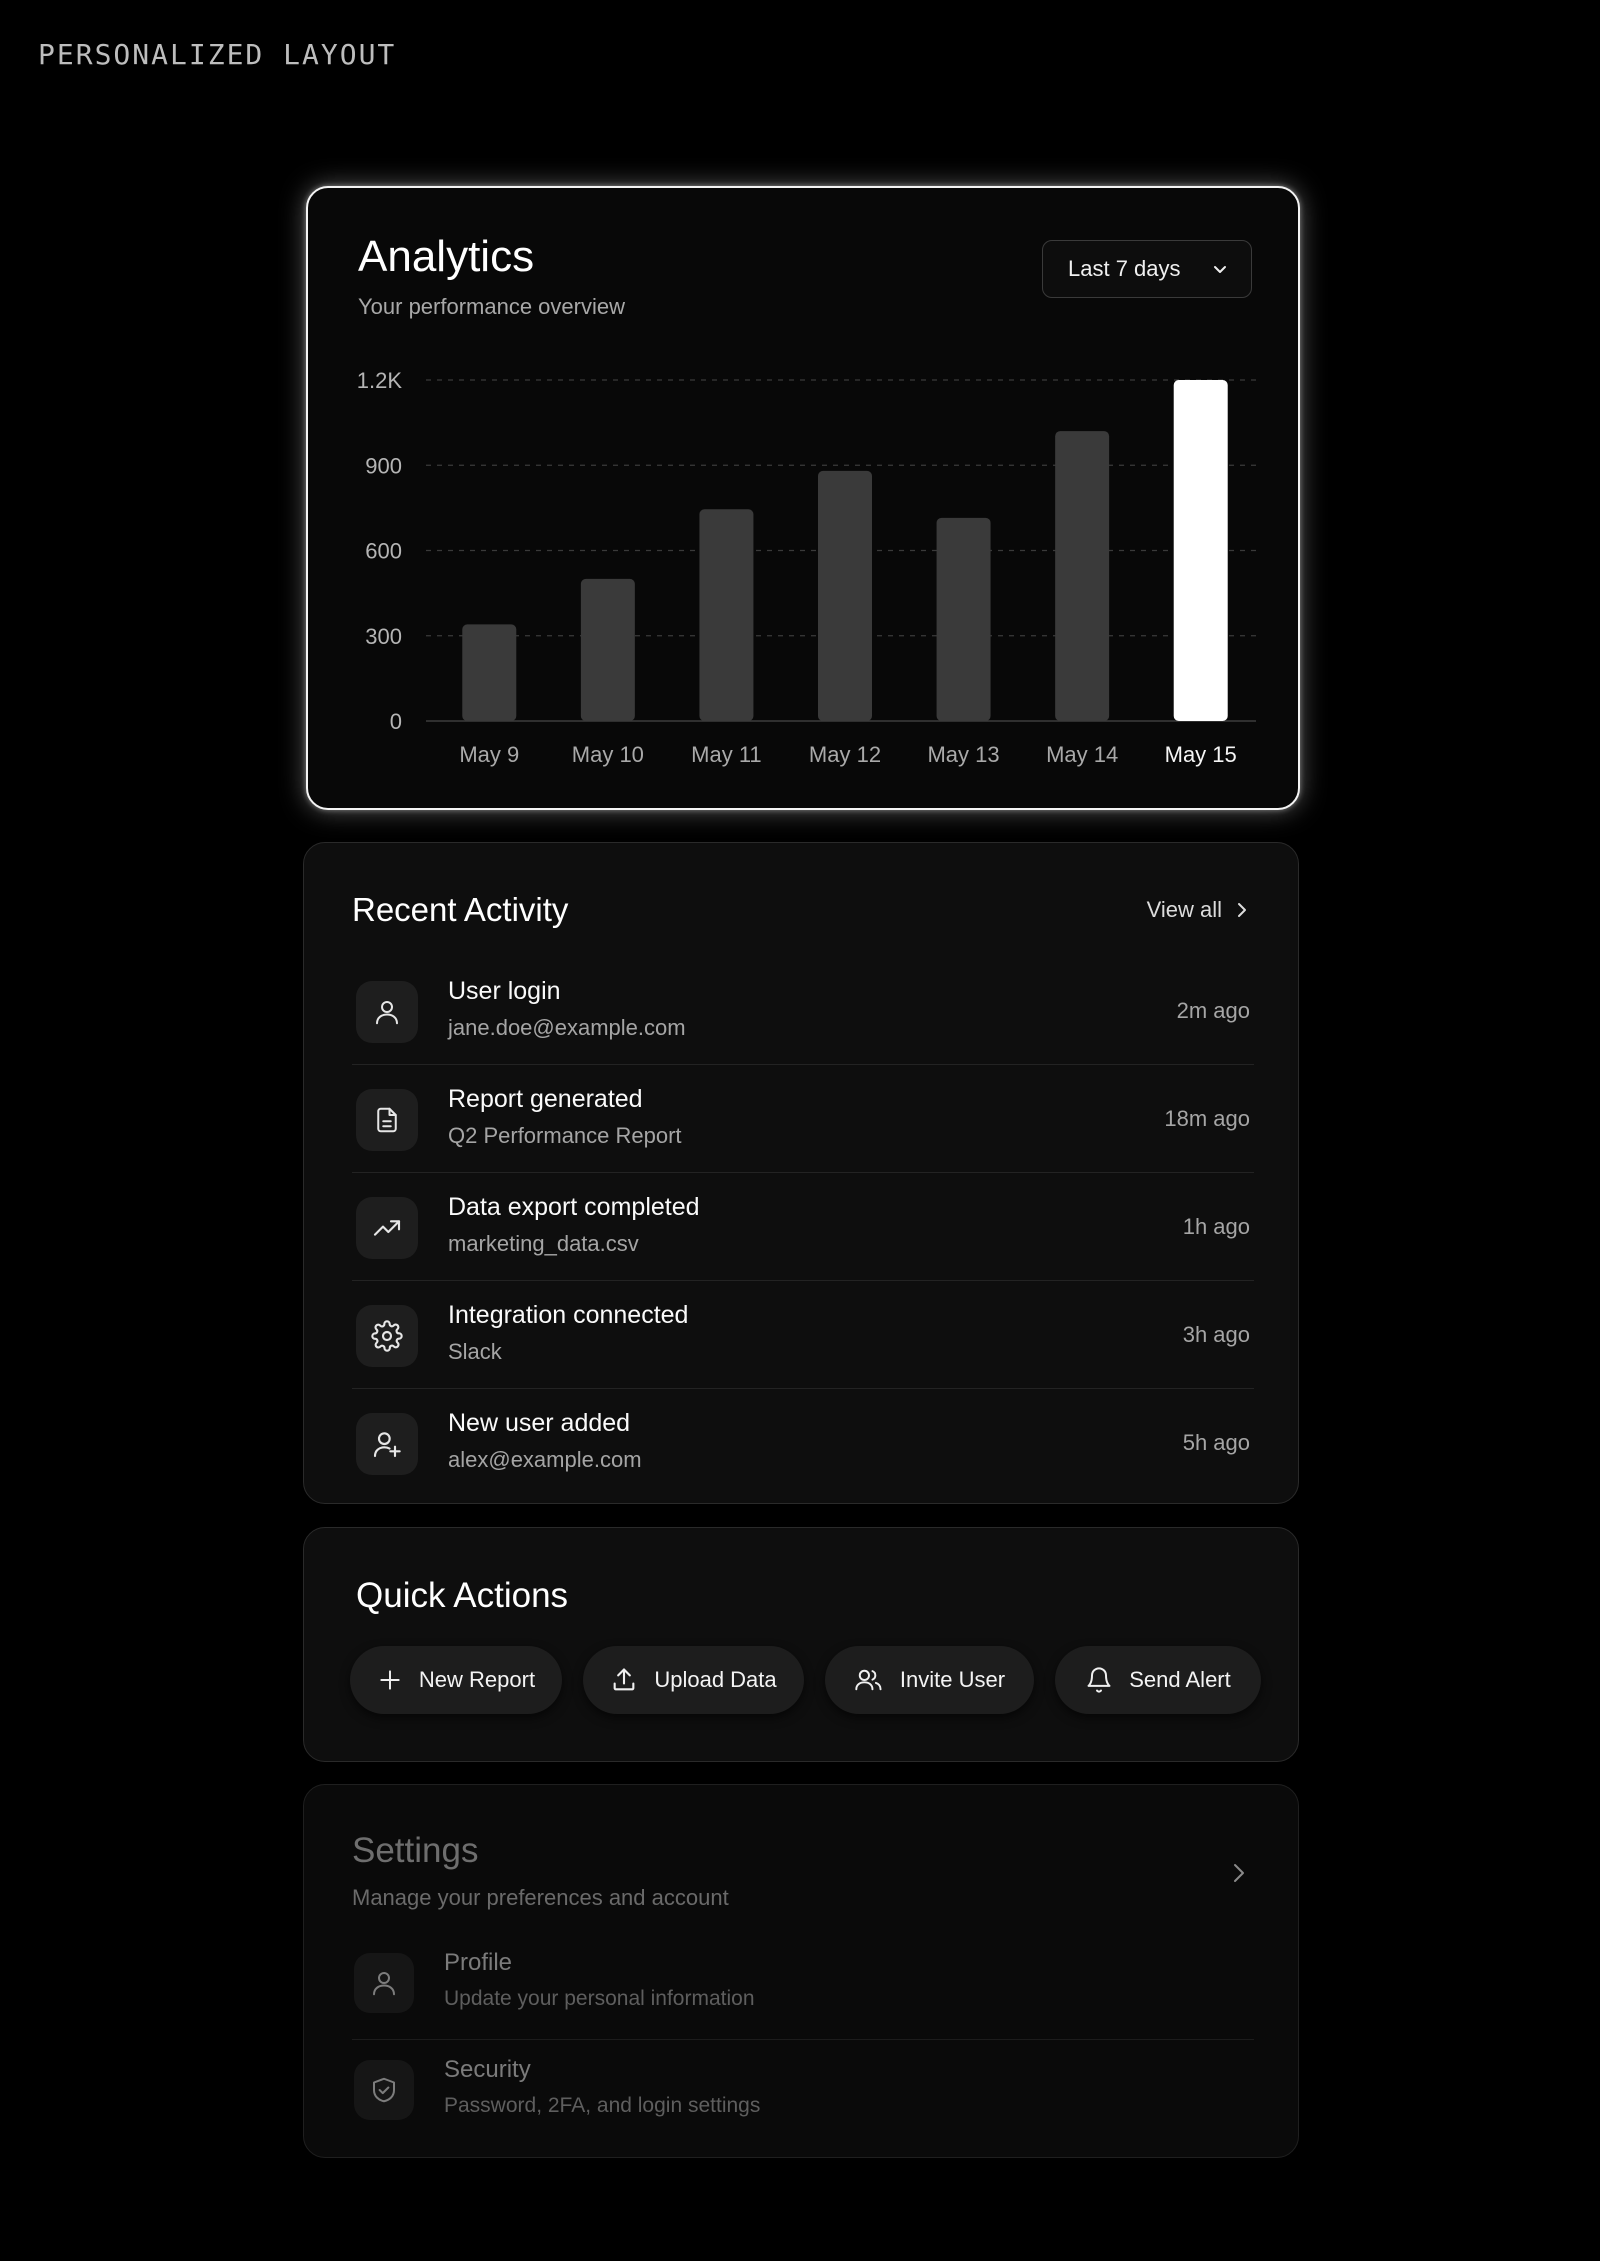 The height and width of the screenshot is (2261, 1600). What do you see at coordinates (868, 1680) in the screenshot?
I see `users-icon` at bounding box center [868, 1680].